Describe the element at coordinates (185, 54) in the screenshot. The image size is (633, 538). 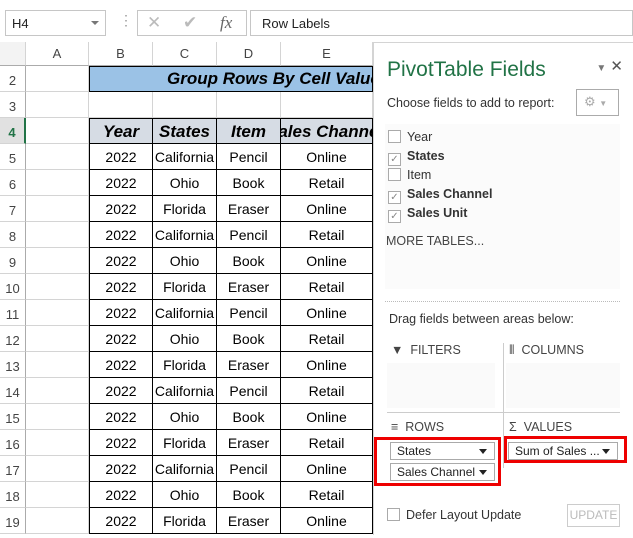
I see `column-header-c: C` at that location.